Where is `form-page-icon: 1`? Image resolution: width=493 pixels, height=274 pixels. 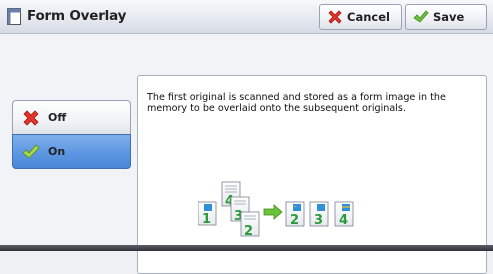 form-page-icon: 1 is located at coordinates (207, 214).